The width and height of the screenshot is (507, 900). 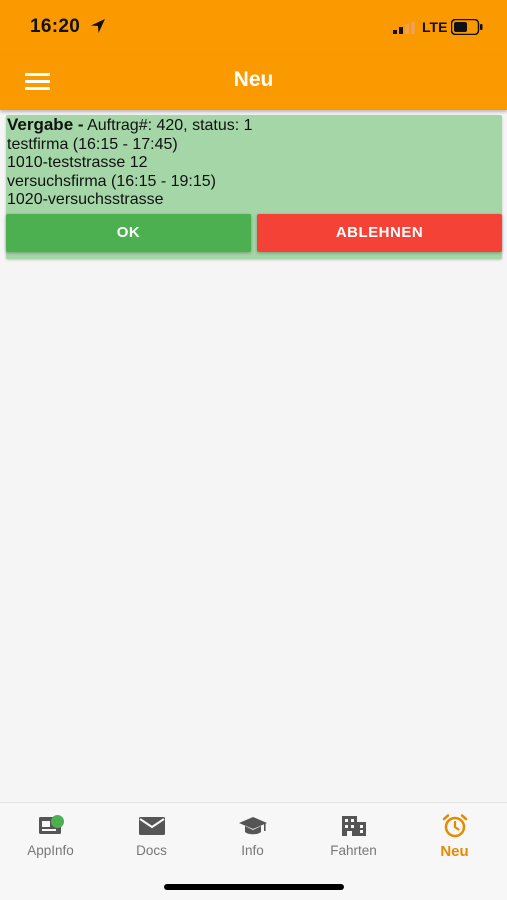 What do you see at coordinates (252, 826) in the screenshot?
I see `graduation-cap-icon` at bounding box center [252, 826].